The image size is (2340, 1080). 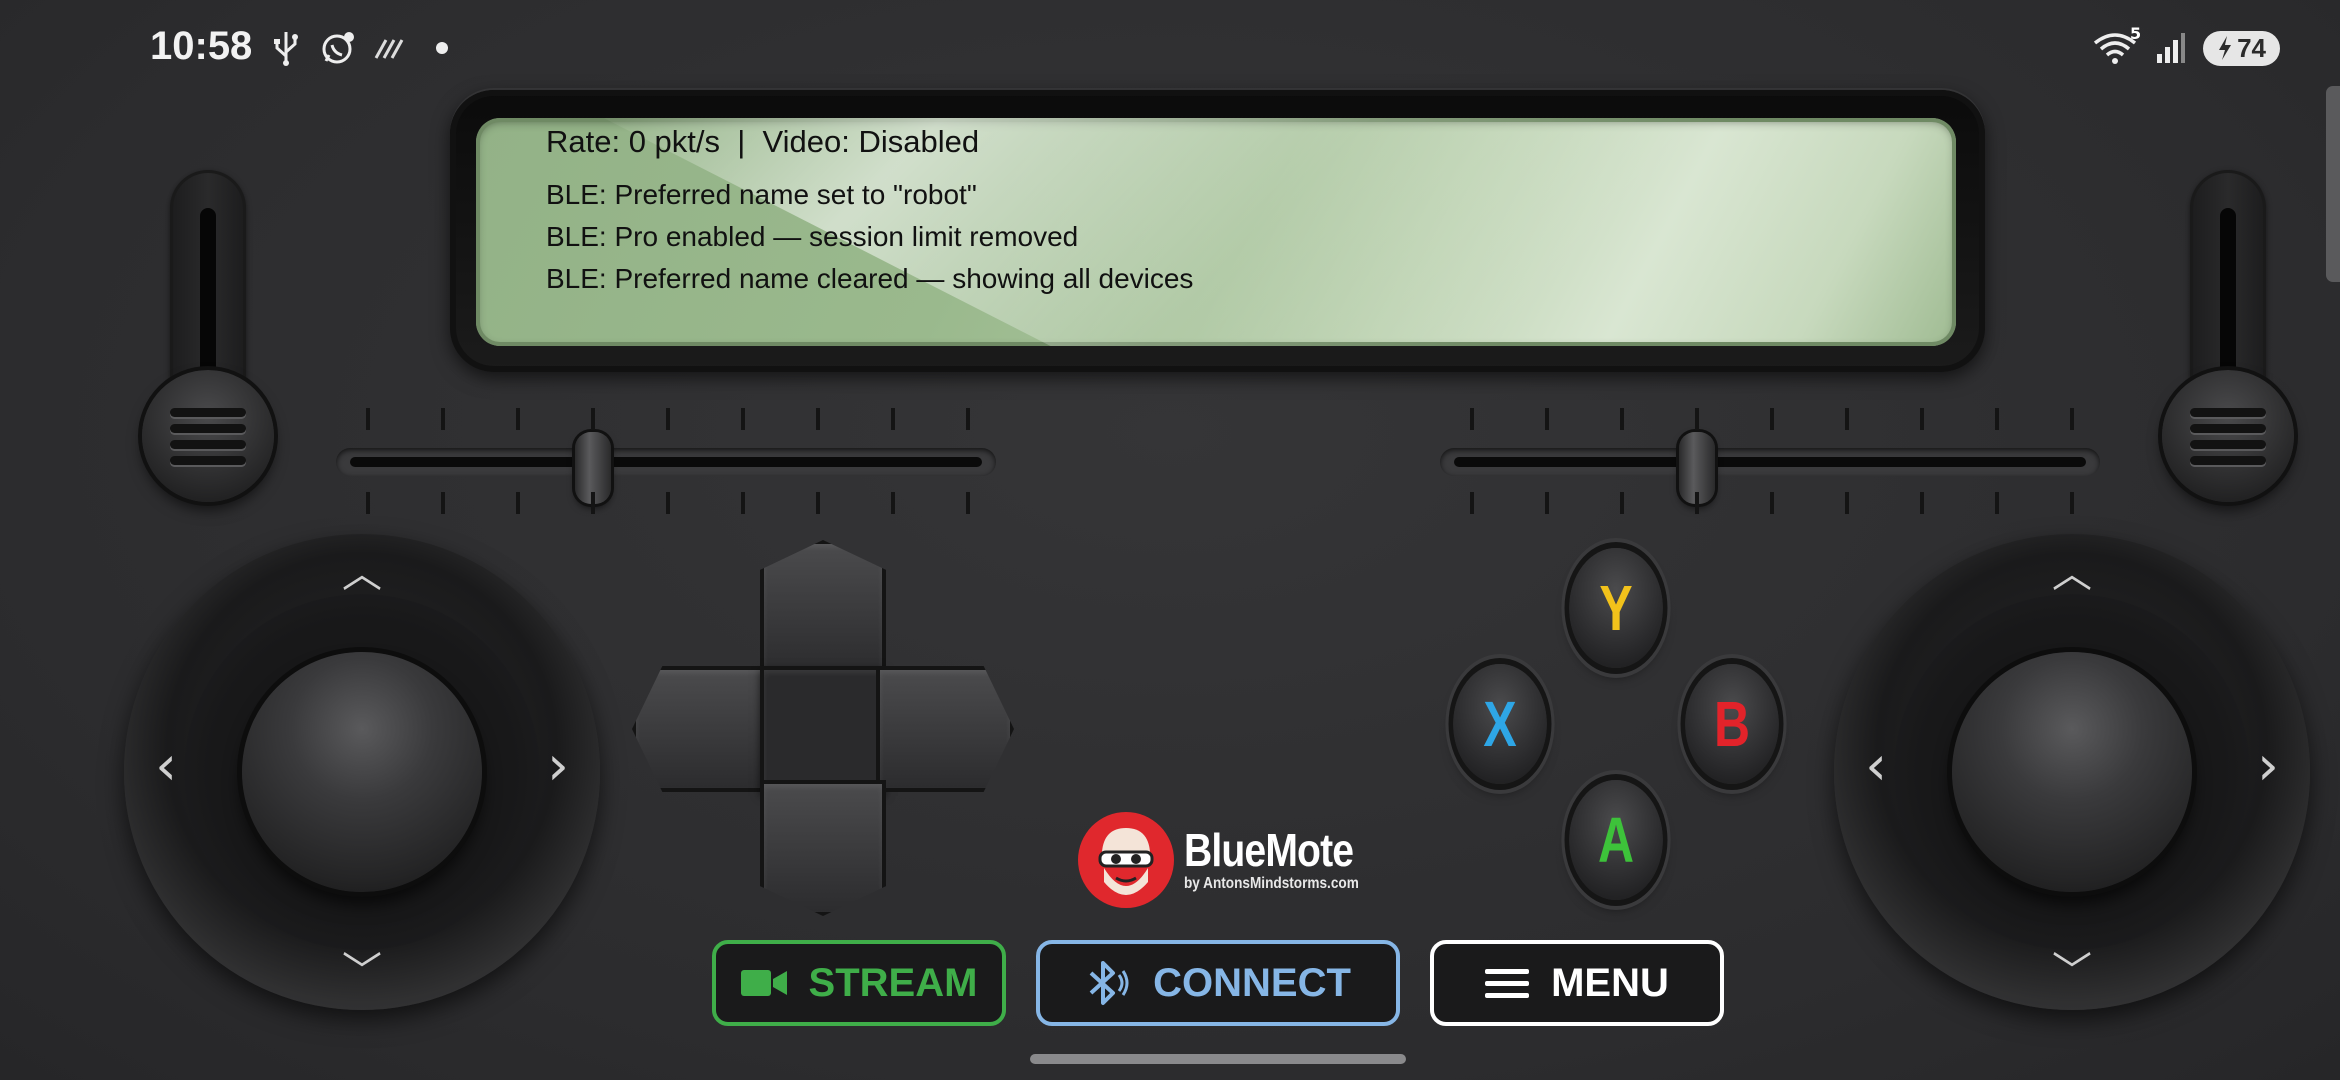 What do you see at coordinates (1269, 850) in the screenshot?
I see `logo-name: BlueMote` at bounding box center [1269, 850].